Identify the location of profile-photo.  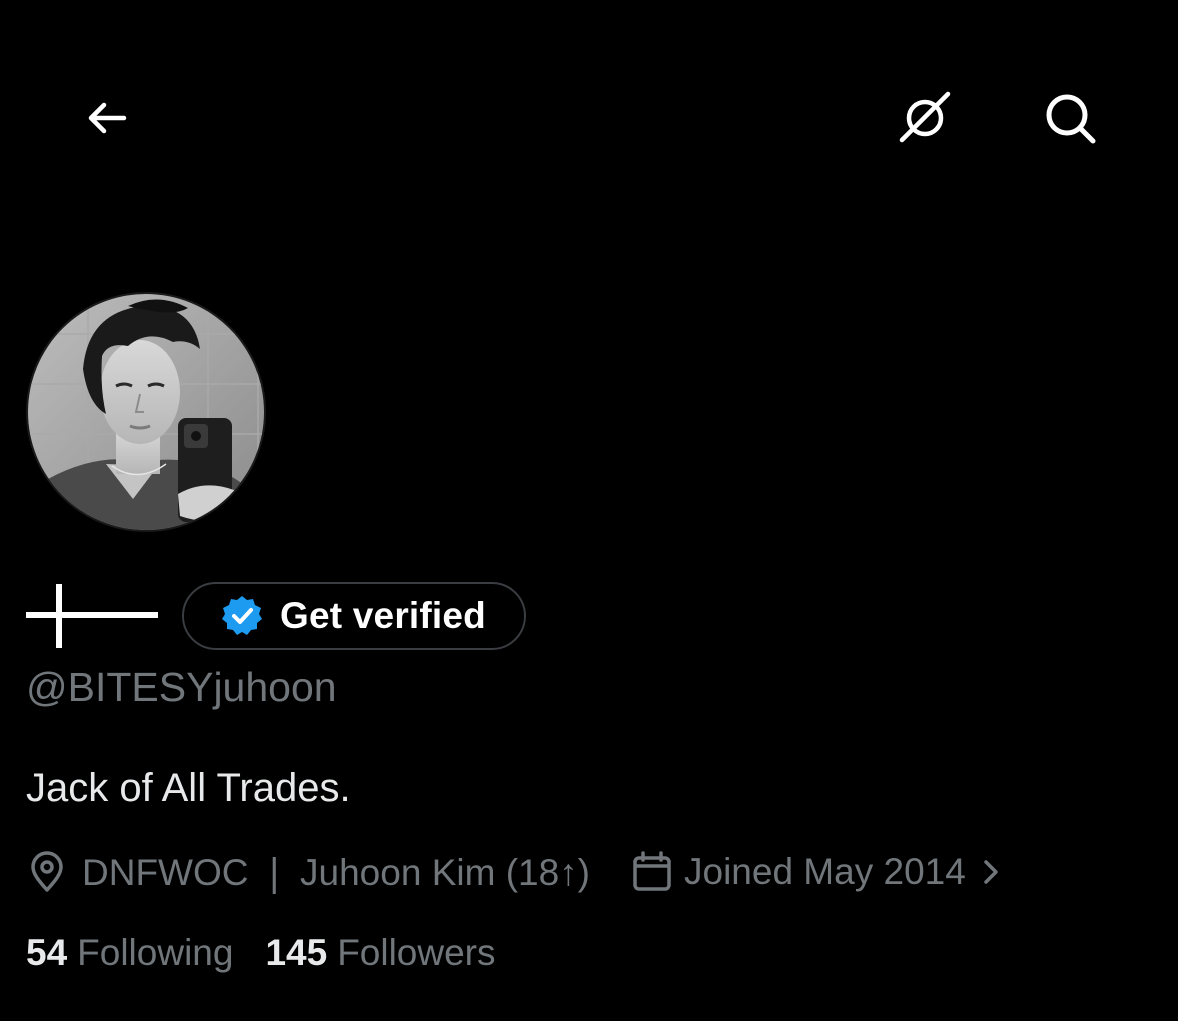
(146, 412).